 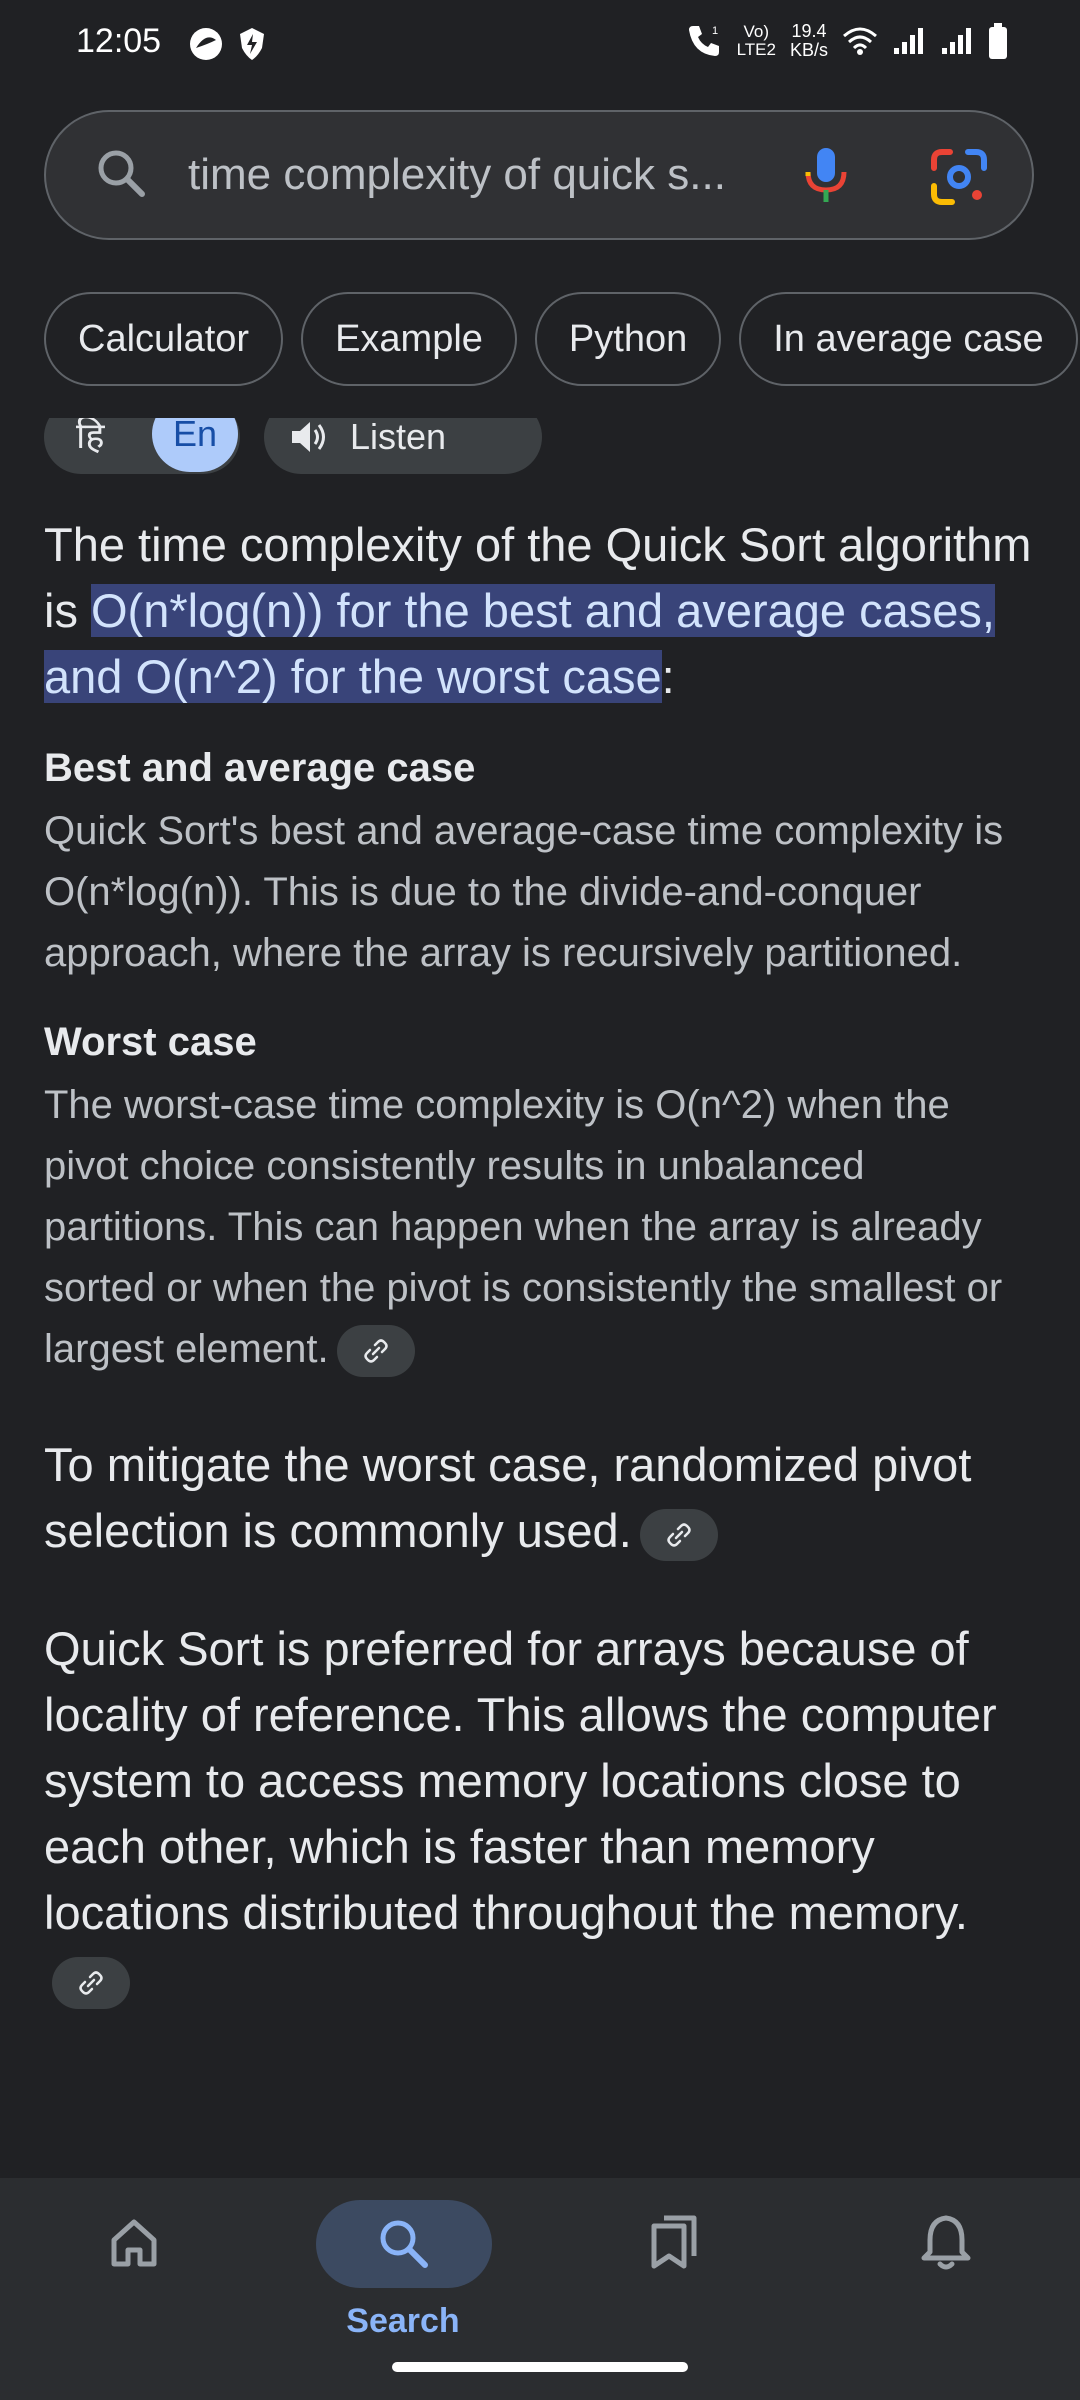 I want to click on home-gesture-bar, so click(x=540, y=2367).